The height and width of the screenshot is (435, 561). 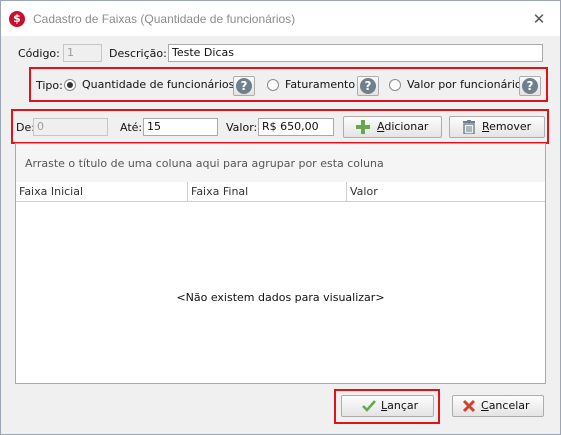 I want to click on ate-field: 15, so click(x=180, y=127).